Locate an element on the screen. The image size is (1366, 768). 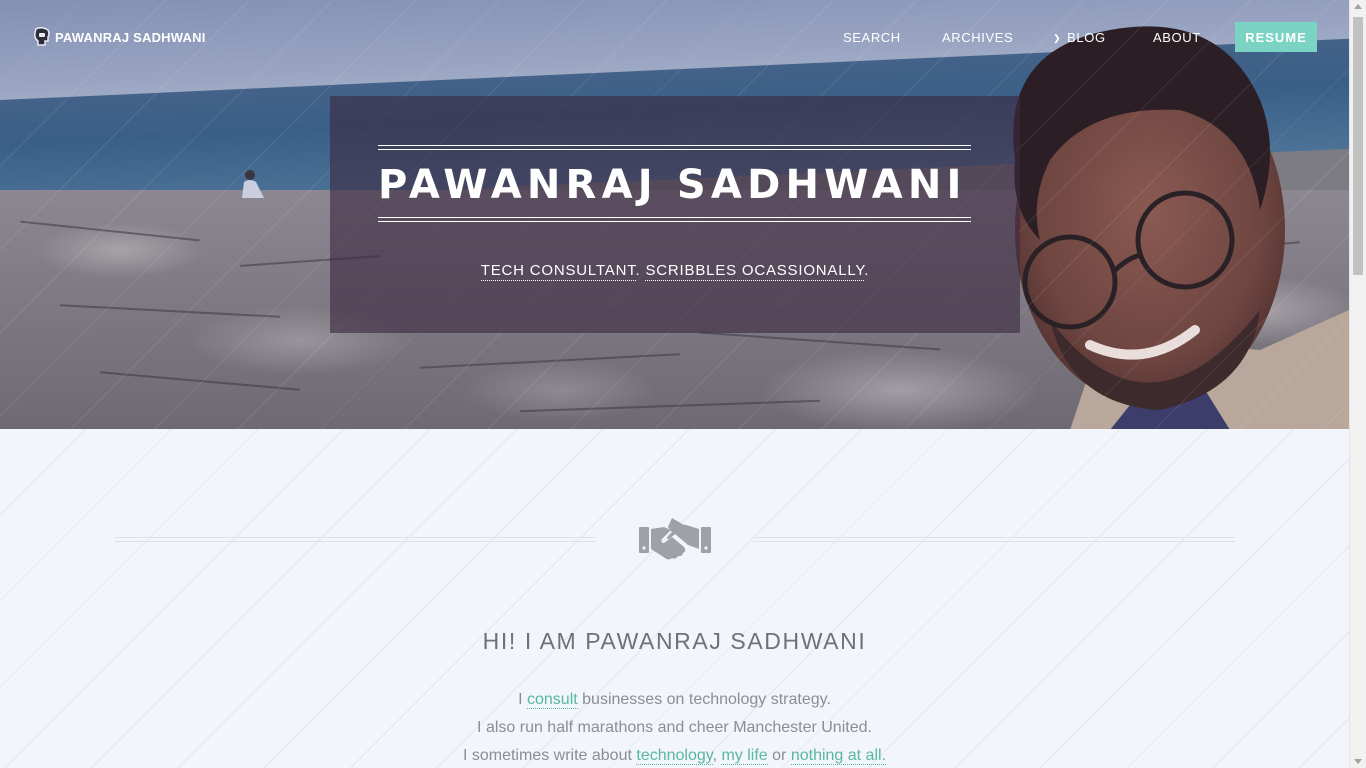
site-brand: PAWANRAJ SADHWANI is located at coordinates (130, 37).